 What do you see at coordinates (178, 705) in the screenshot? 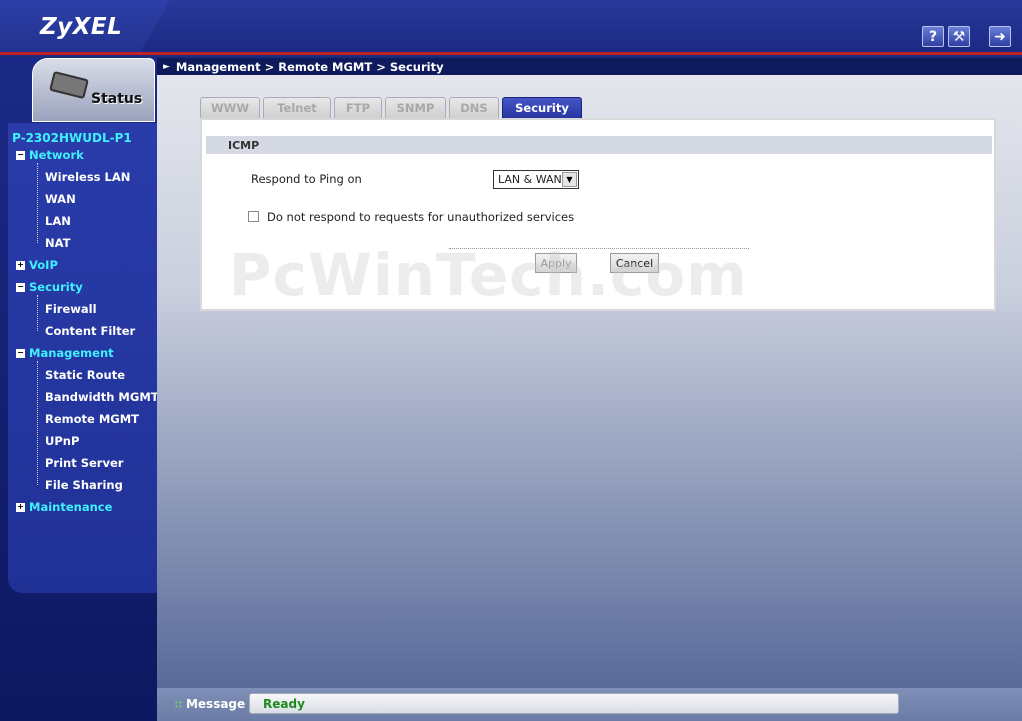
I see `message-icon: ∷` at bounding box center [178, 705].